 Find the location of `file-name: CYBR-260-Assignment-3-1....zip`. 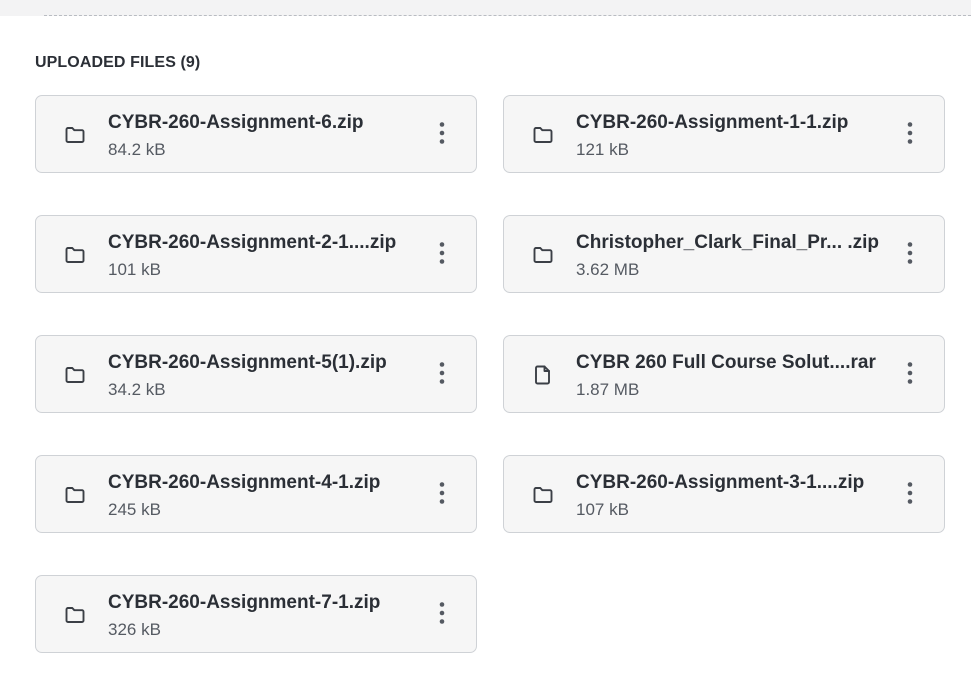

file-name: CYBR-260-Assignment-3-1....zip is located at coordinates (720, 482).